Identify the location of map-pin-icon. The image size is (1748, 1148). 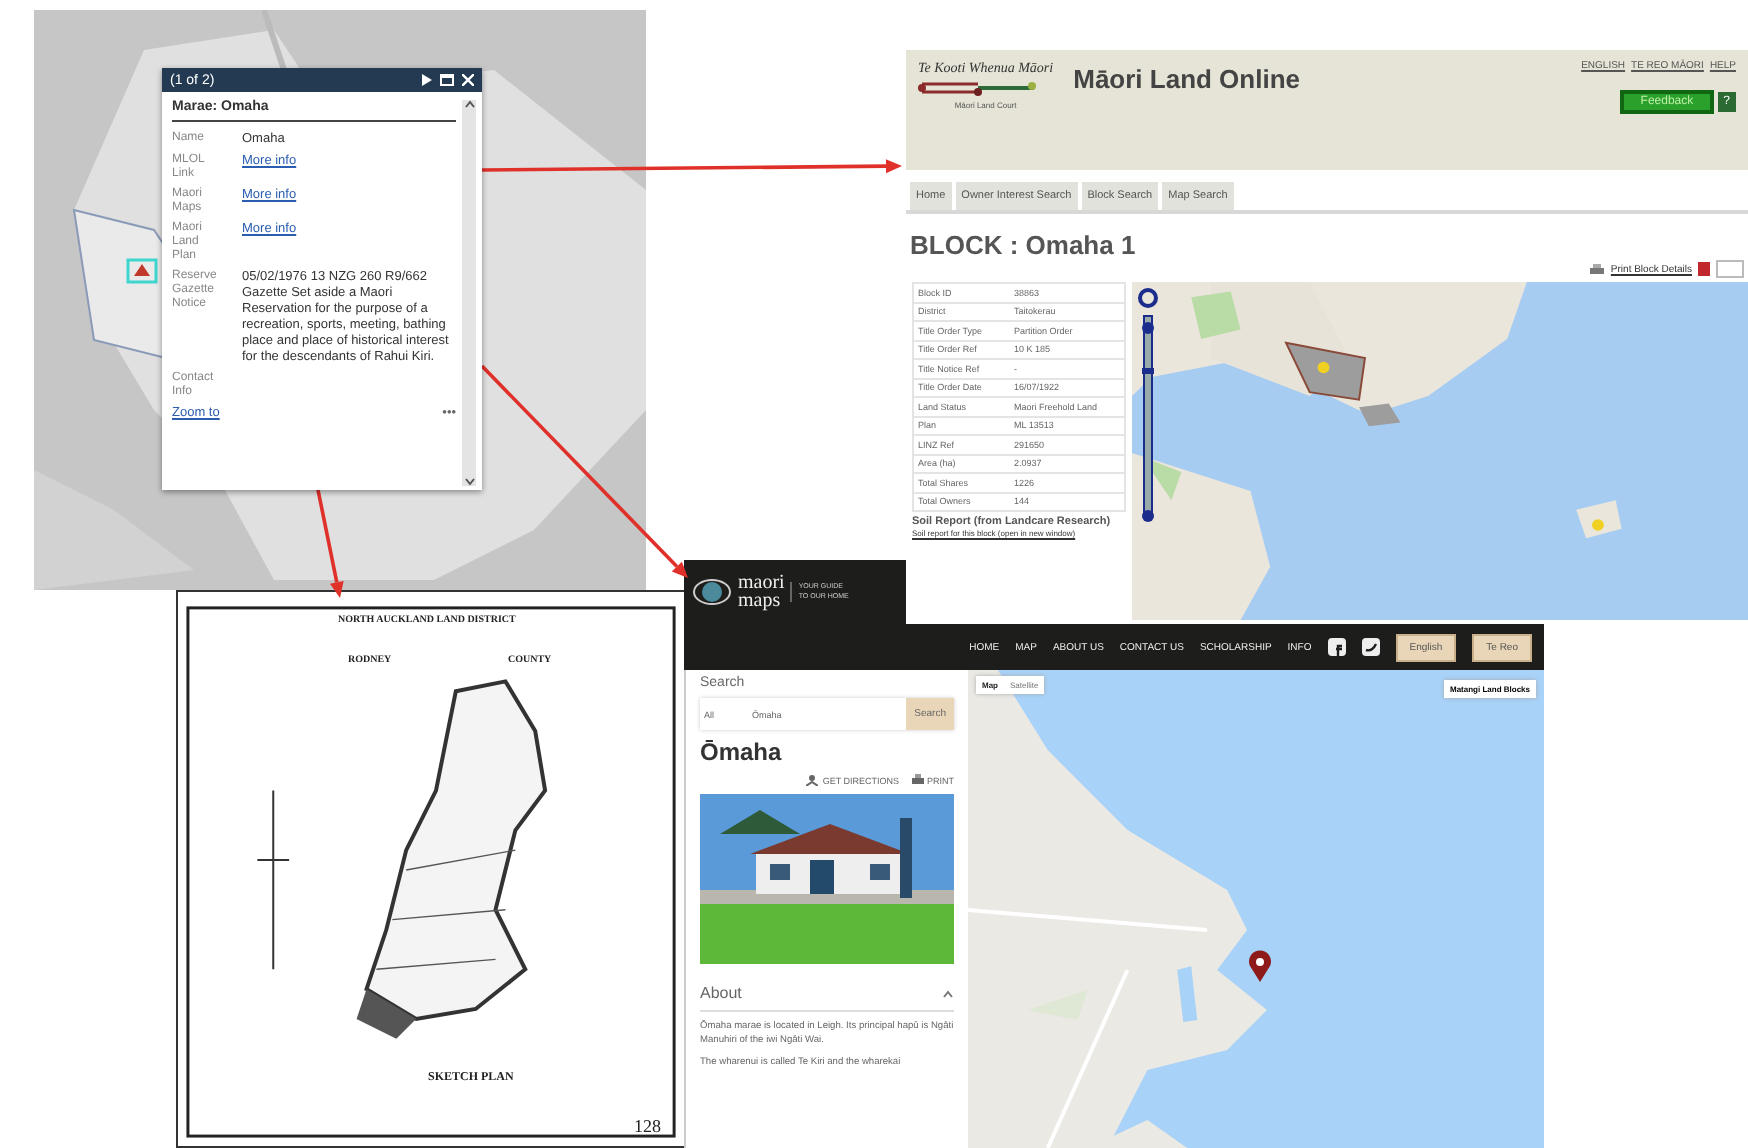
(1260, 966).